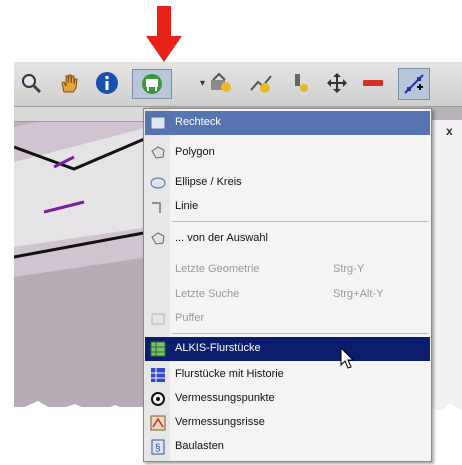  What do you see at coordinates (156, 207) in the screenshot?
I see `line-icon` at bounding box center [156, 207].